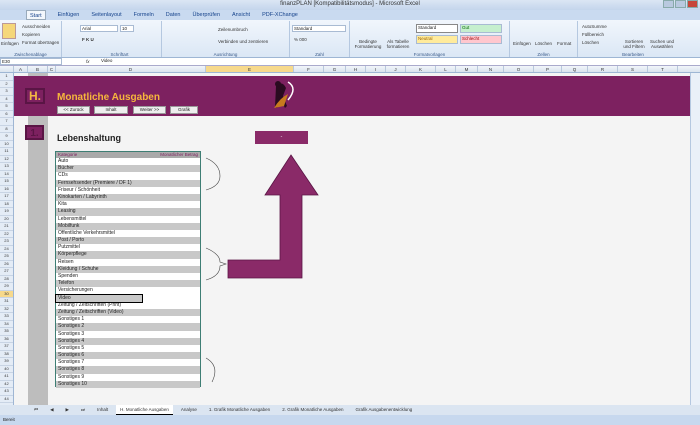  Describe the element at coordinates (6, 242) in the screenshot. I see `row-header: 23` at that location.